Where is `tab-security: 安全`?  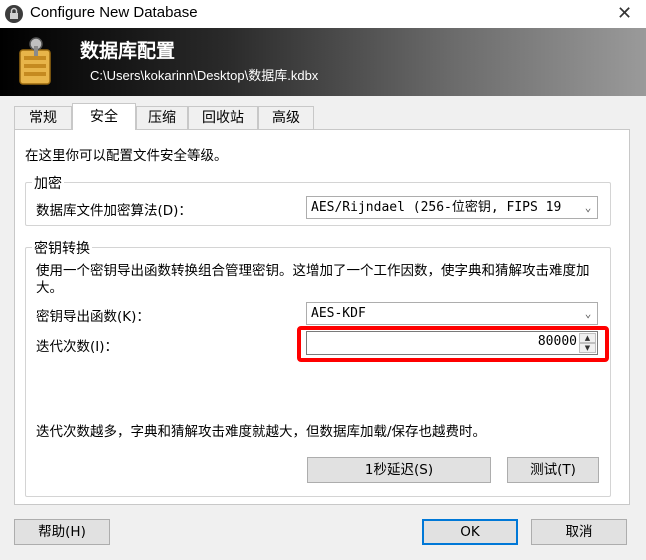
tab-security: 安全 is located at coordinates (104, 116).